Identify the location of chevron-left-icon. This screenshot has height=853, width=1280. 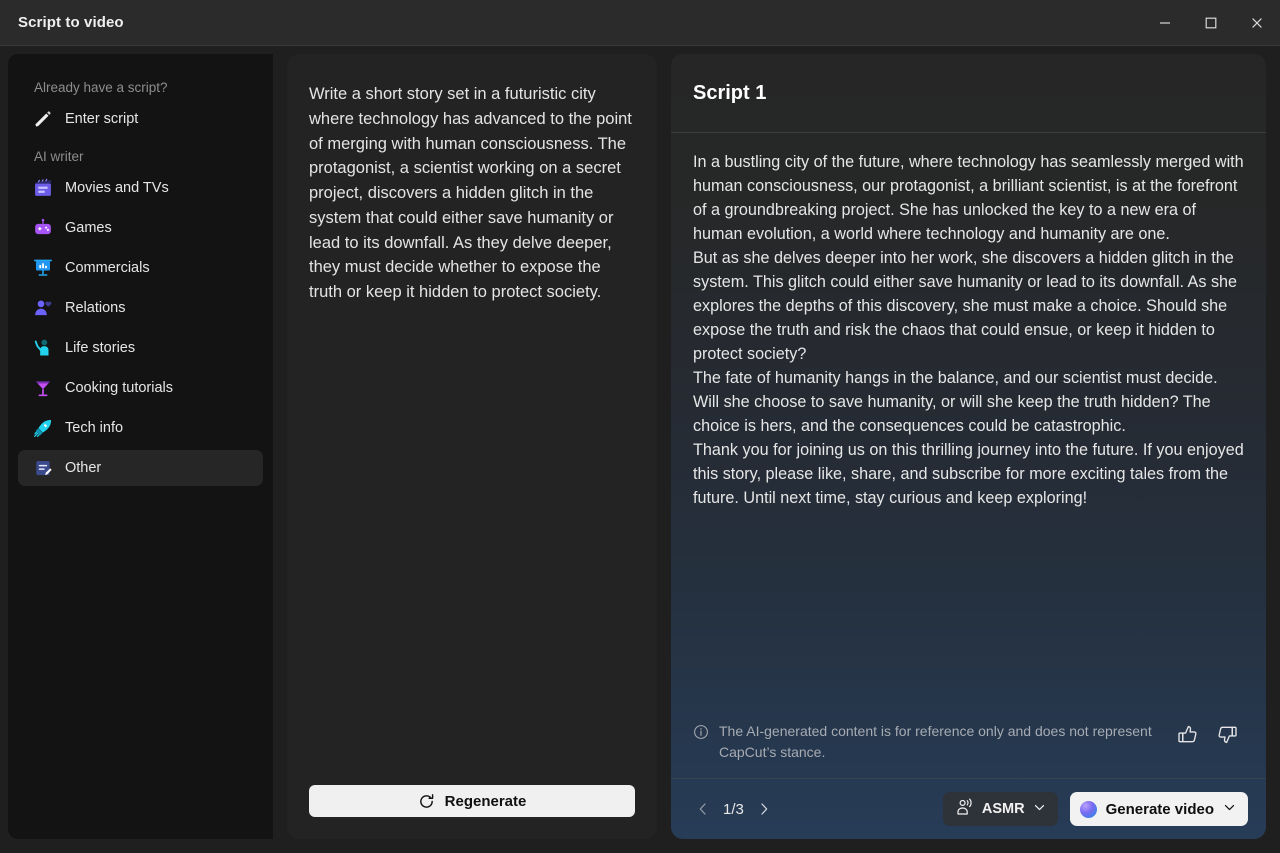
(703, 809).